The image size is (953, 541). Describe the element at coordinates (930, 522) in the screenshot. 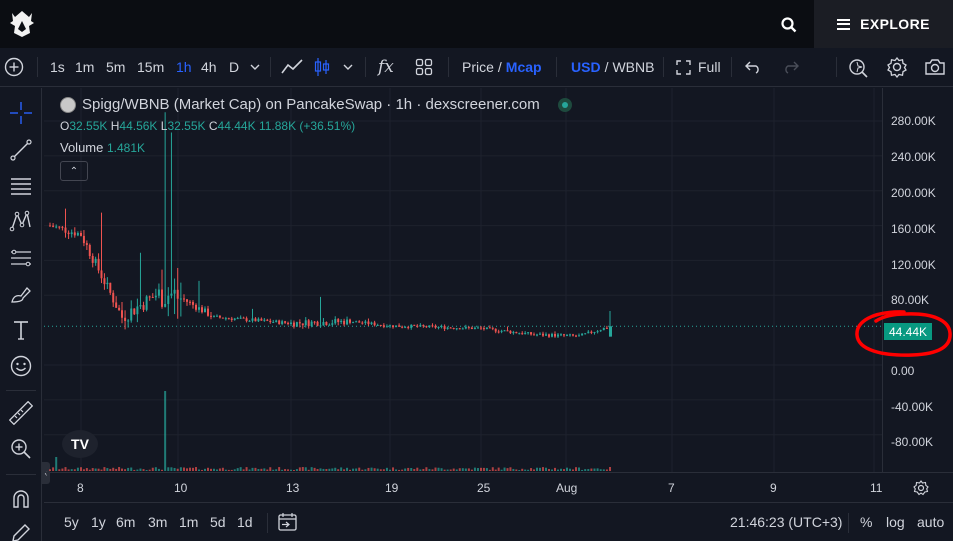

I see `auto-scale-toggle: auto` at that location.